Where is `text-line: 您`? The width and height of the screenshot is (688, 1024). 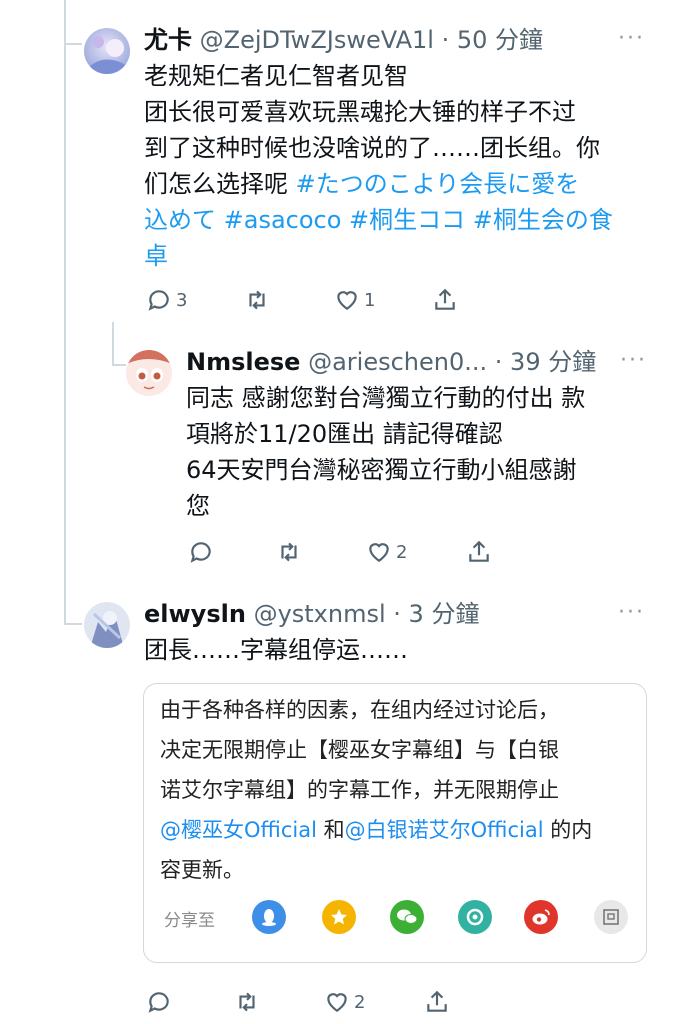 text-line: 您 is located at coordinates (198, 506).